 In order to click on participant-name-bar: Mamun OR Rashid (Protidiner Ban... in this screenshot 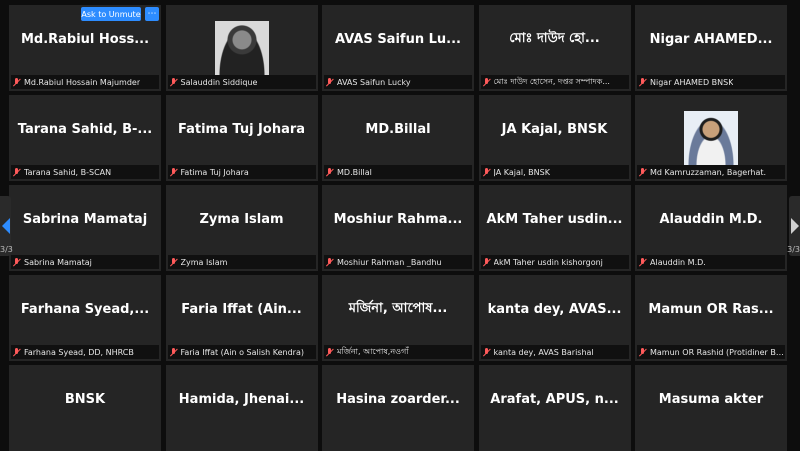, I will do `click(711, 352)`.